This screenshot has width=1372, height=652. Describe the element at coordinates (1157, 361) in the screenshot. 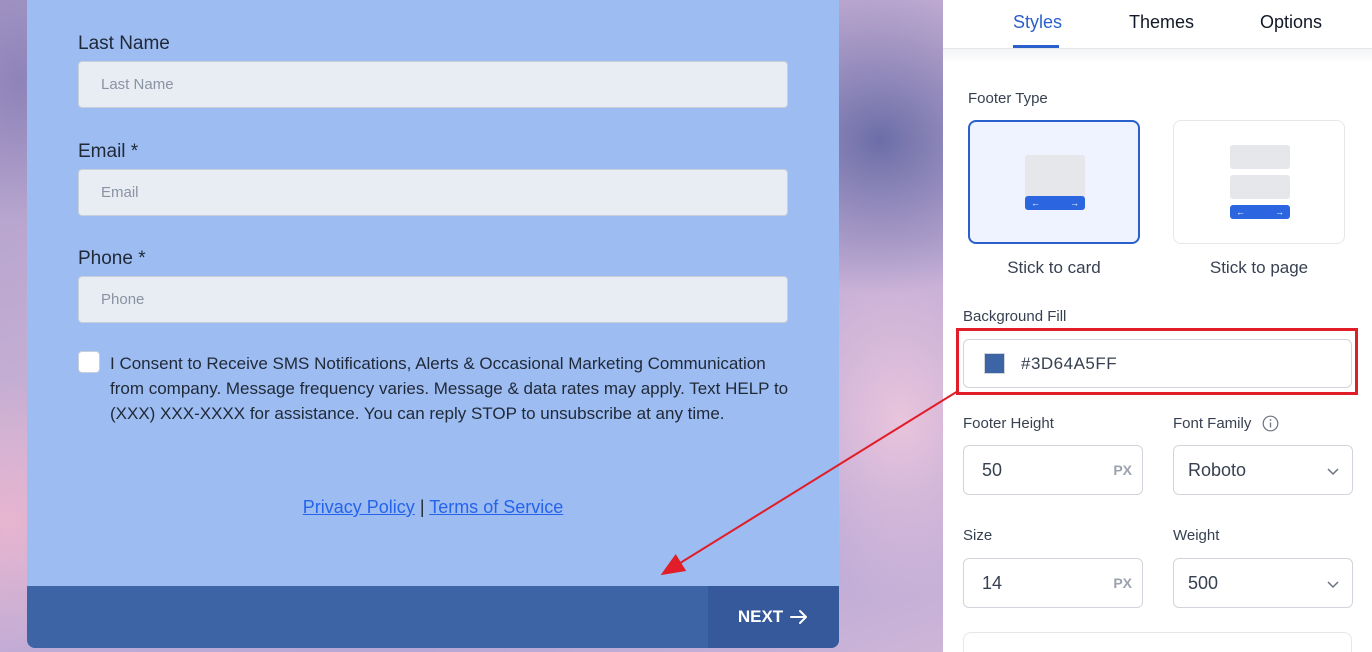

I see `annotation-highlight-box` at that location.